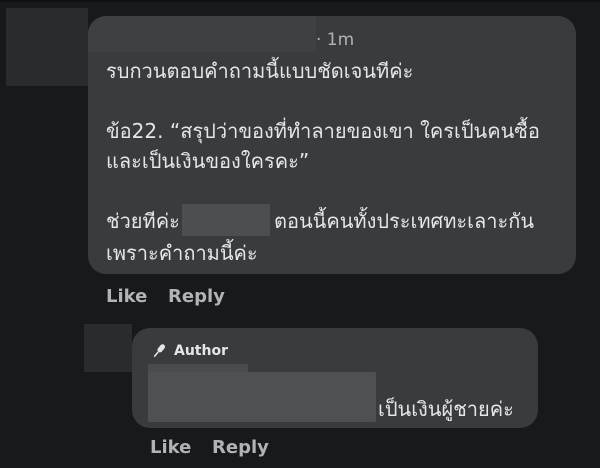 The image size is (600, 468). What do you see at coordinates (446, 409) in the screenshot?
I see `reply-text: เป็นเงินผู้ชายค่ะ` at bounding box center [446, 409].